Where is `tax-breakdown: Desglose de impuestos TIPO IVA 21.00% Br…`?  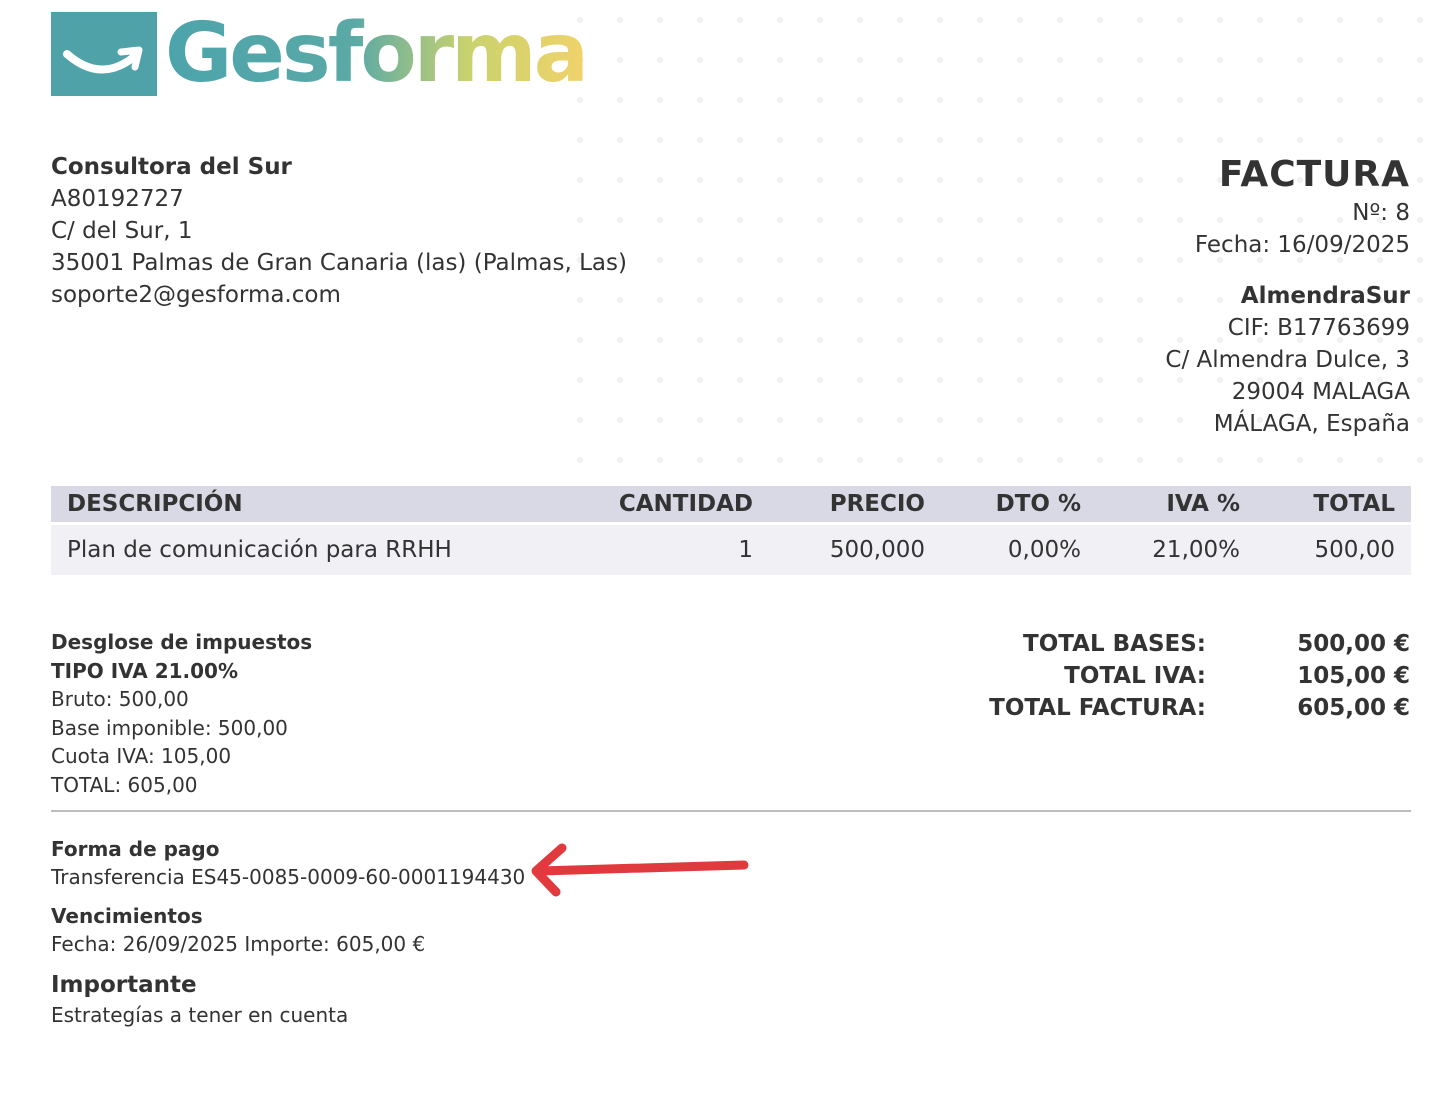
tax-breakdown: Desglose de impuestos TIPO IVA 21.00% Br… is located at coordinates (181, 713).